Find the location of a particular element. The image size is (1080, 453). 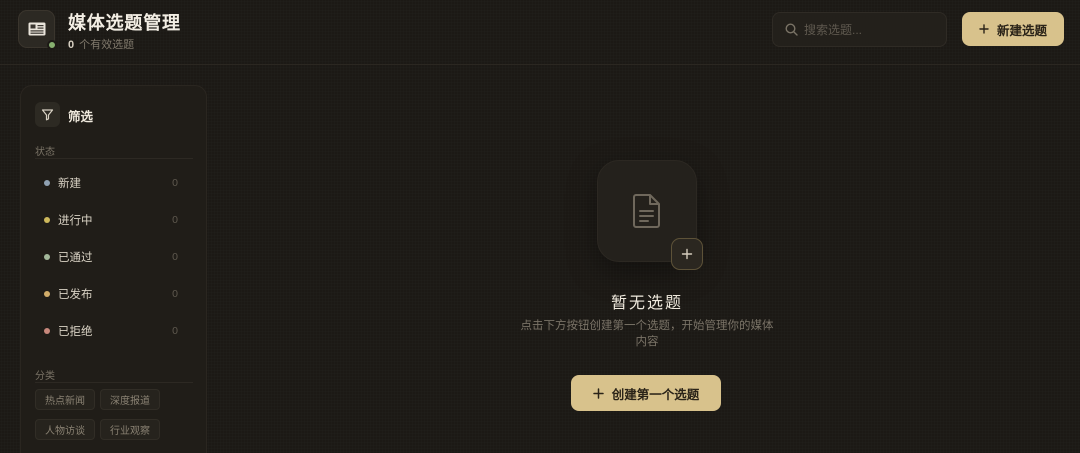

status-filter-rejected: 已拒绝 0 is located at coordinates (114, 330).